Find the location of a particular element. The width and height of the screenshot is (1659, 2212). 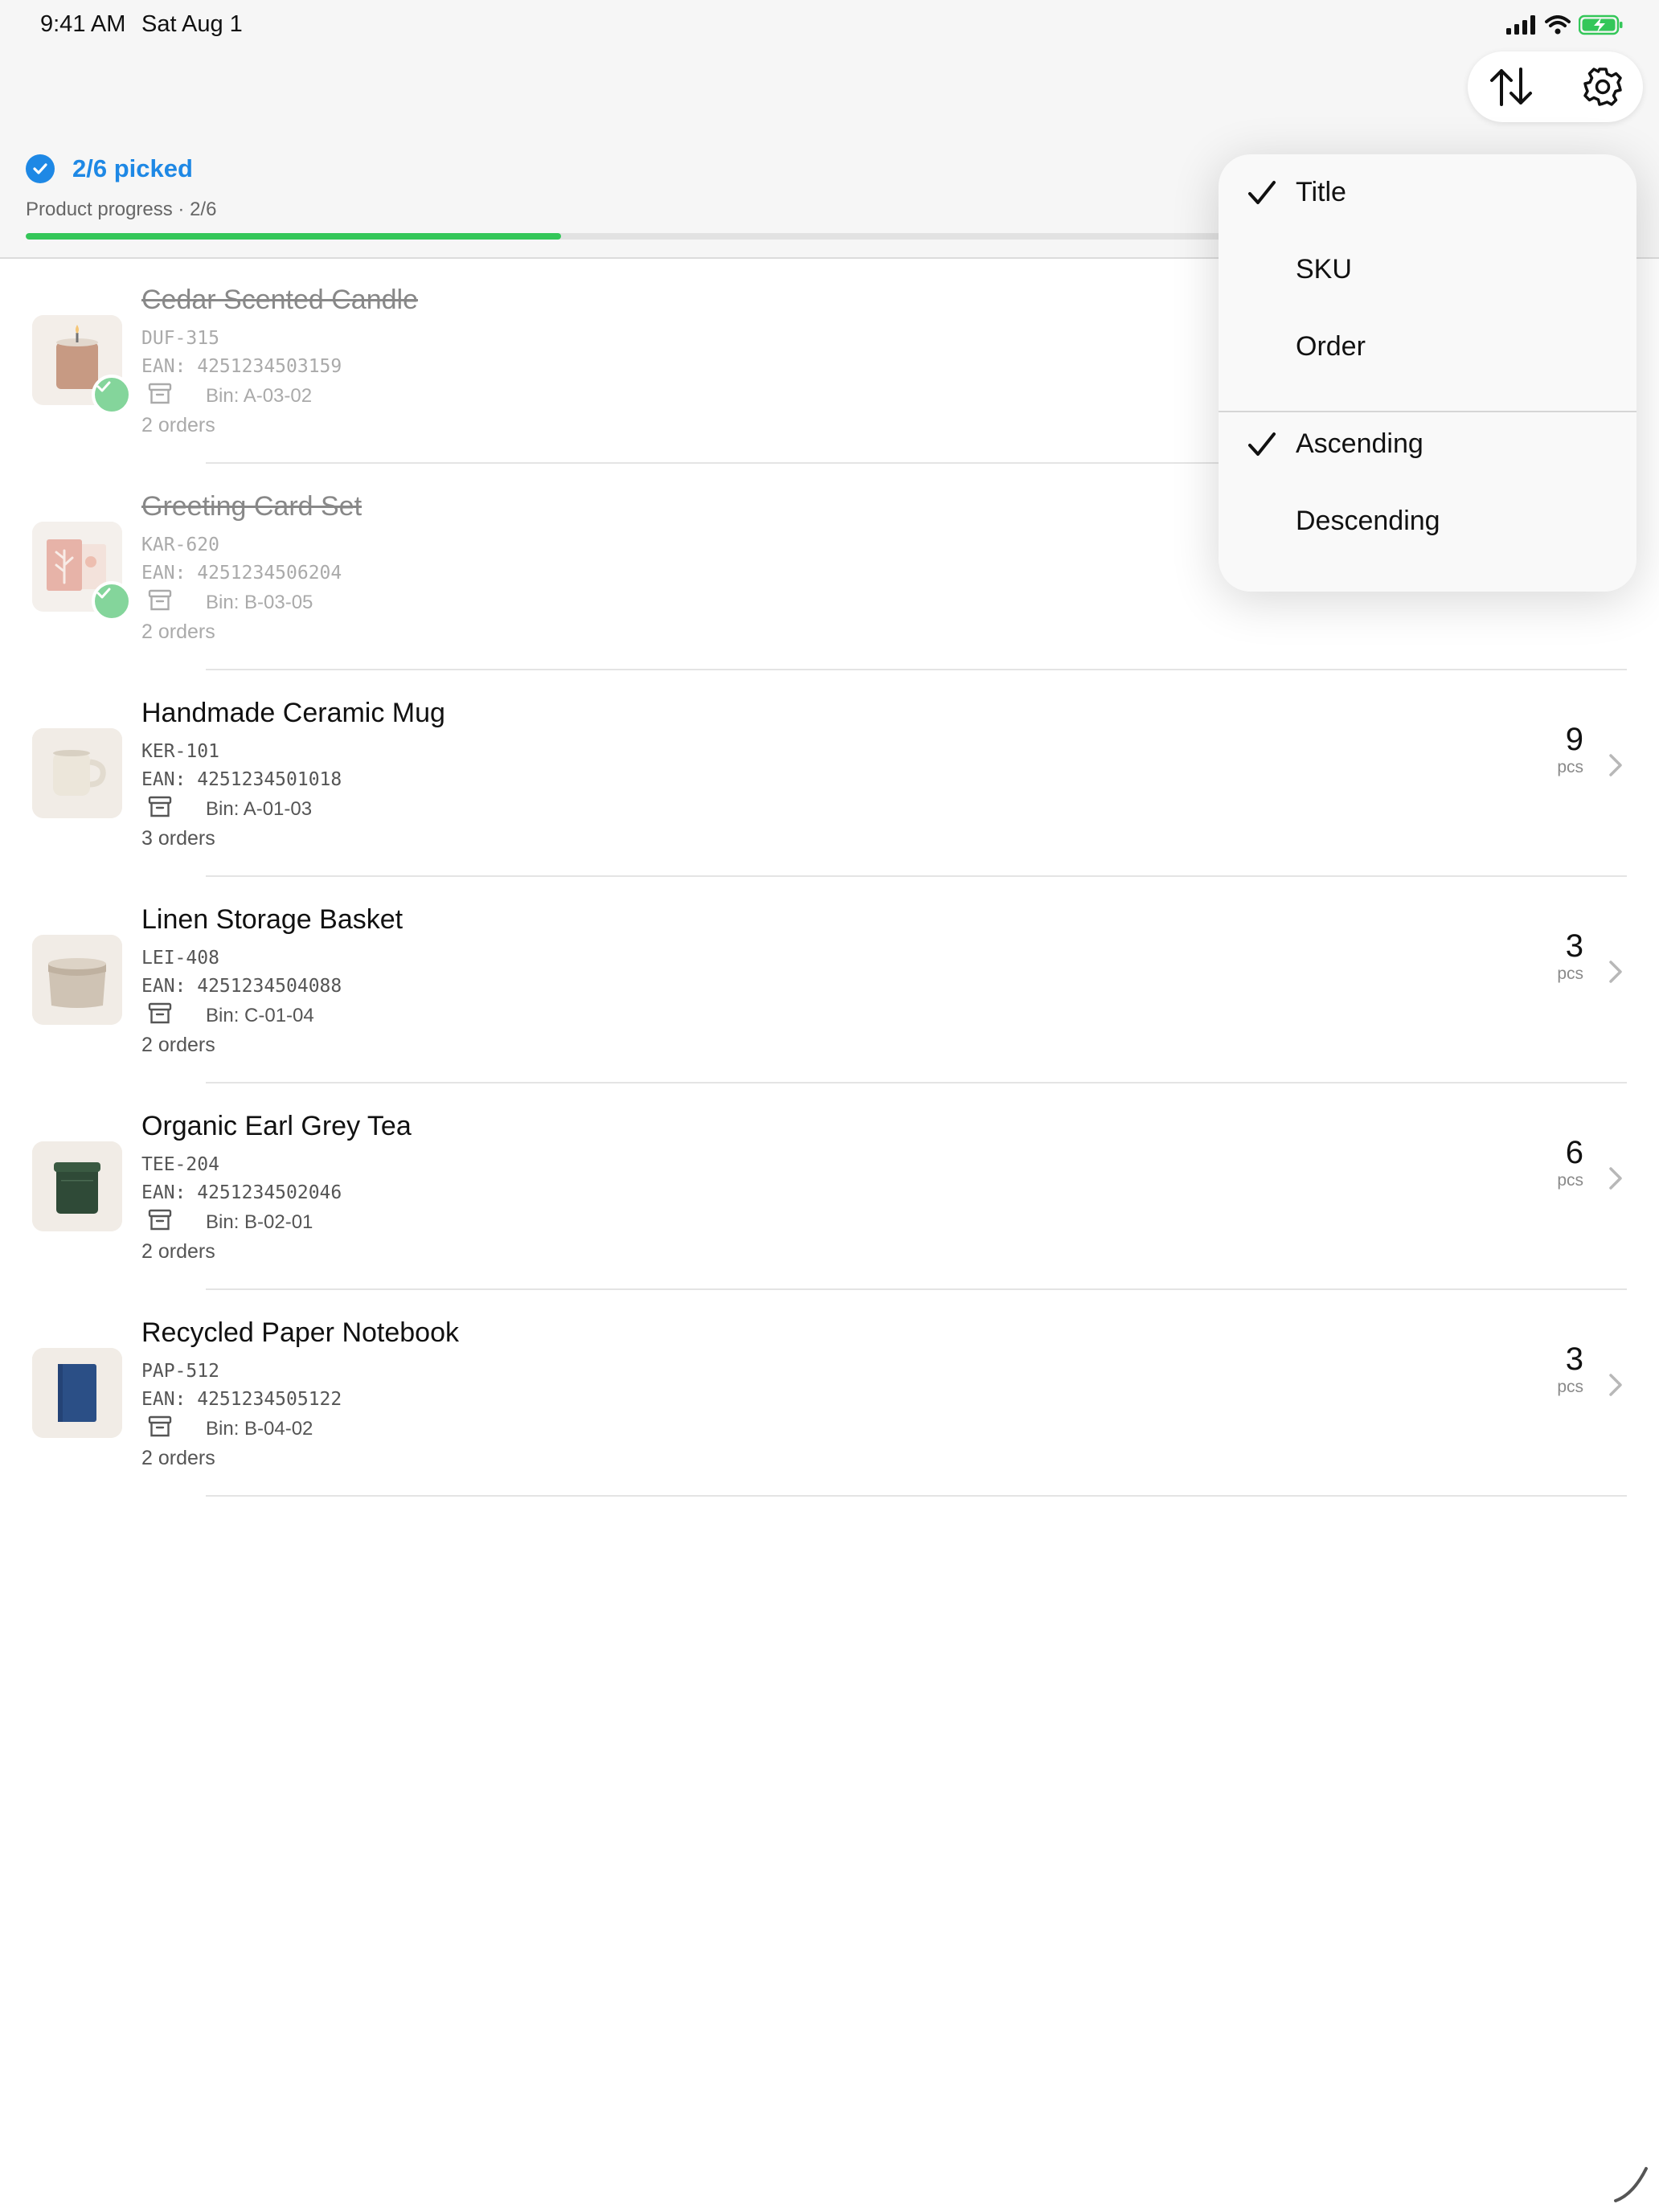

sort-direction-label: Descending is located at coordinates (1368, 521).